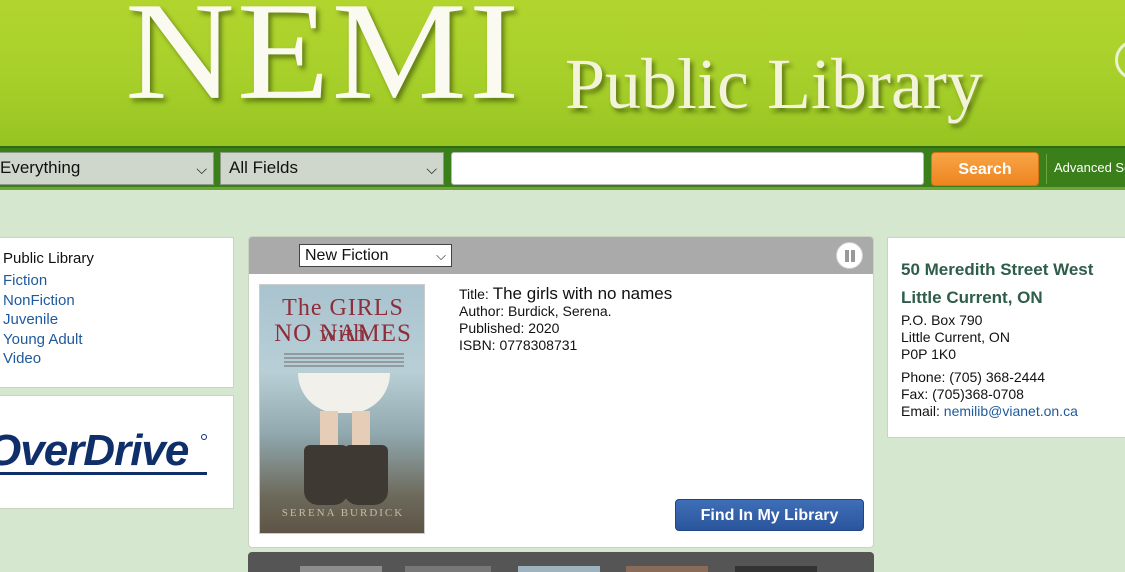 This screenshot has height=572, width=1125. What do you see at coordinates (582, 293) in the screenshot?
I see `book-title: The girls with no names` at bounding box center [582, 293].